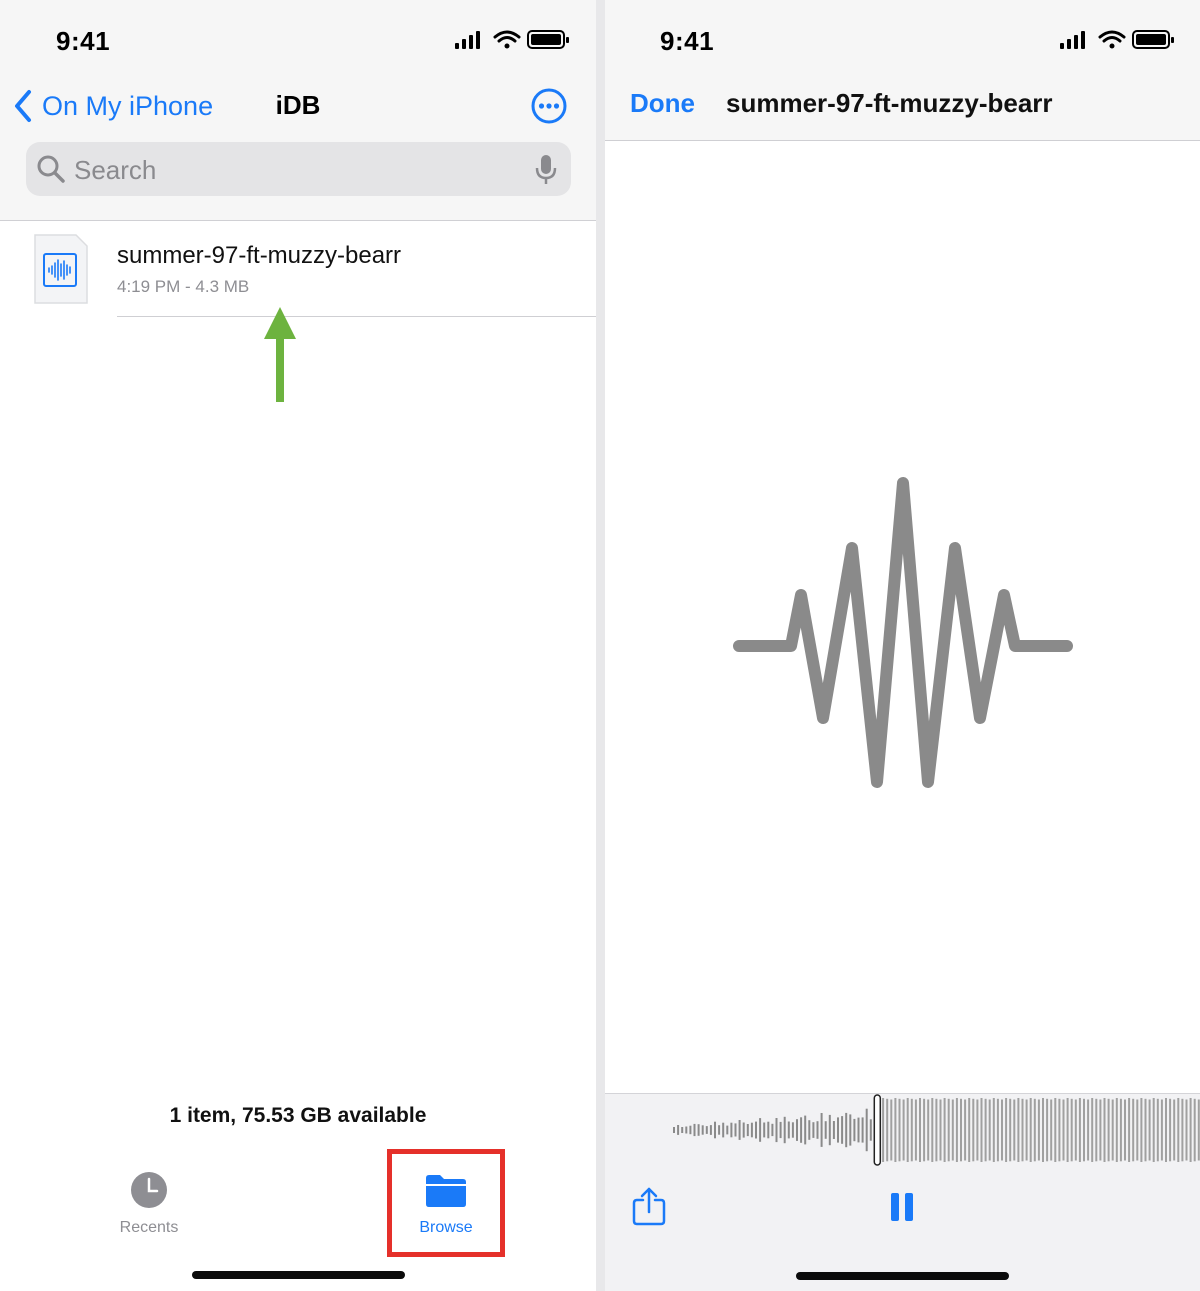 This screenshot has width=1200, height=1291. I want to click on search-icon, so click(51, 169).